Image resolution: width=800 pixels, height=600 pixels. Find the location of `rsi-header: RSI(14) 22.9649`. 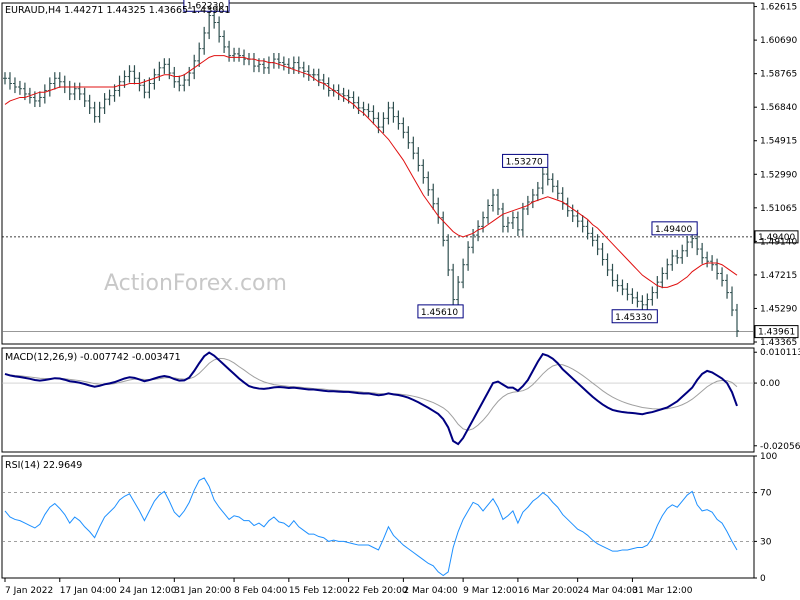

rsi-header: RSI(14) 22.9649 is located at coordinates (43, 465).